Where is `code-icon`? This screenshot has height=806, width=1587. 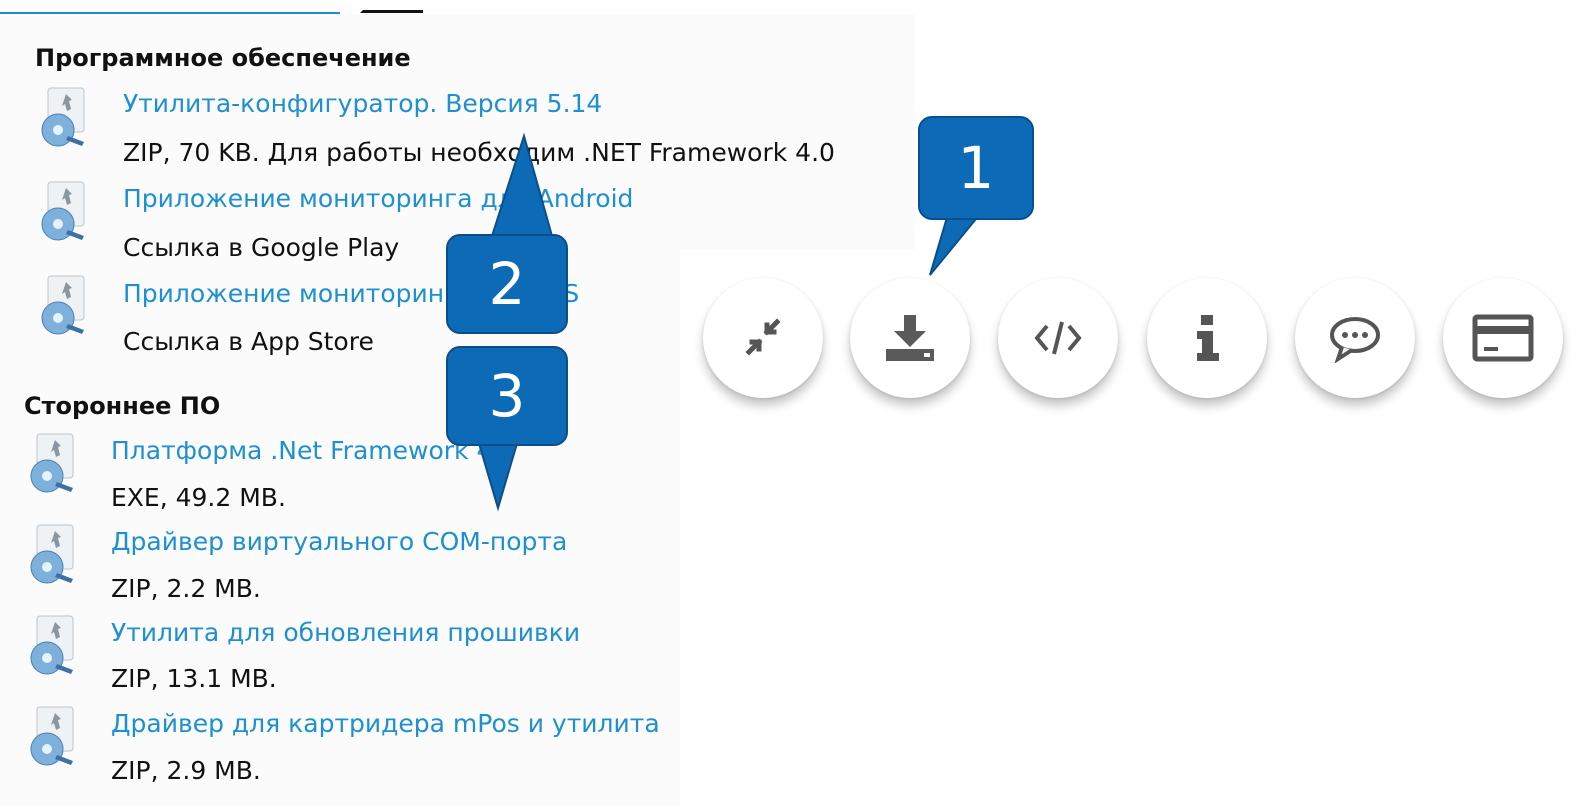 code-icon is located at coordinates (1058, 338).